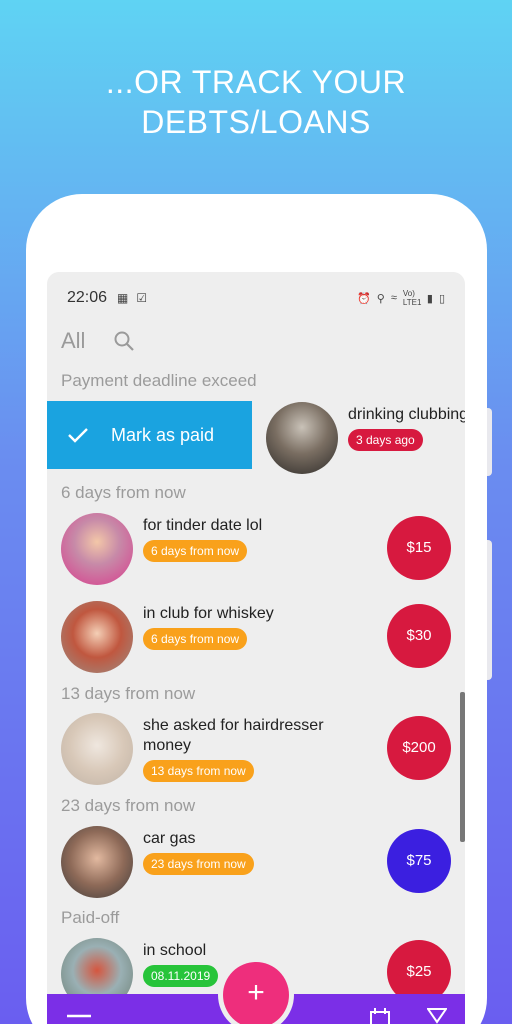 This screenshot has width=512, height=1024. What do you see at coordinates (393, 298) in the screenshot?
I see `wifi-icon: ≈` at bounding box center [393, 298].